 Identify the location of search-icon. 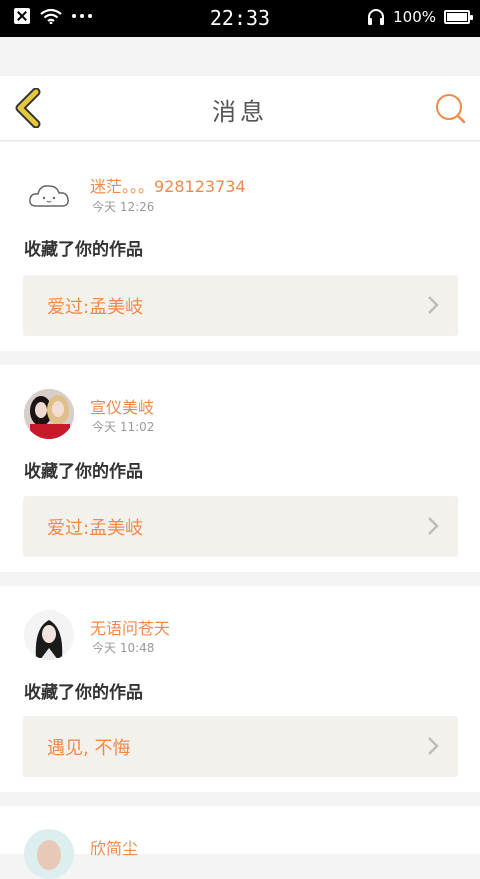
(450, 108).